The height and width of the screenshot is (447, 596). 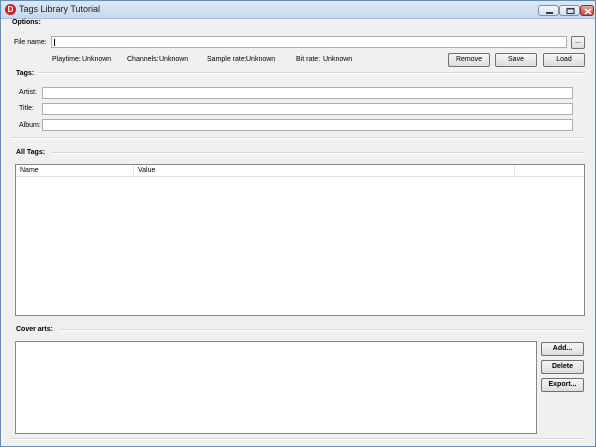 What do you see at coordinates (97, 59) in the screenshot?
I see `playtime-value: Unknown` at bounding box center [97, 59].